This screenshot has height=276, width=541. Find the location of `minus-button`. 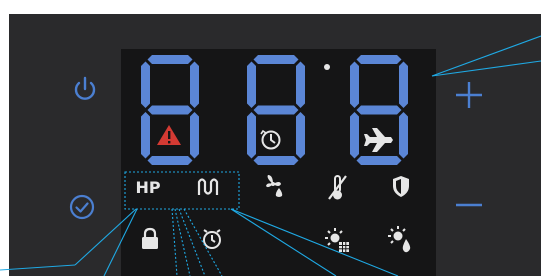

minus-button is located at coordinates (469, 205).